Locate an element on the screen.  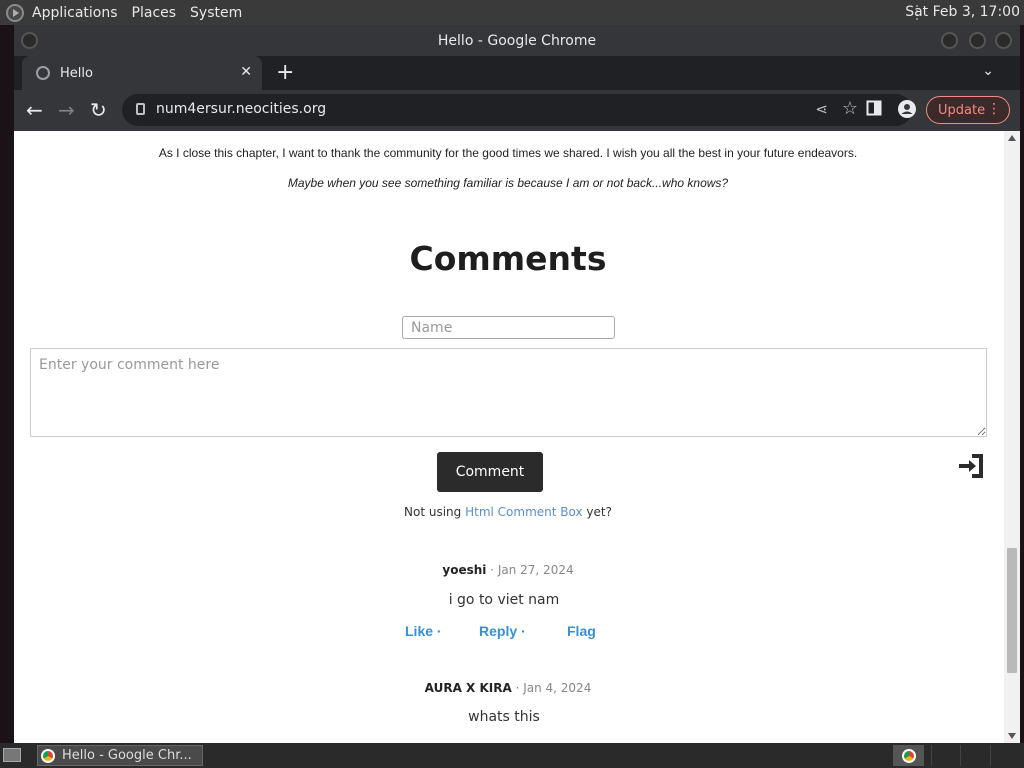
login-icon is located at coordinates (971, 466).